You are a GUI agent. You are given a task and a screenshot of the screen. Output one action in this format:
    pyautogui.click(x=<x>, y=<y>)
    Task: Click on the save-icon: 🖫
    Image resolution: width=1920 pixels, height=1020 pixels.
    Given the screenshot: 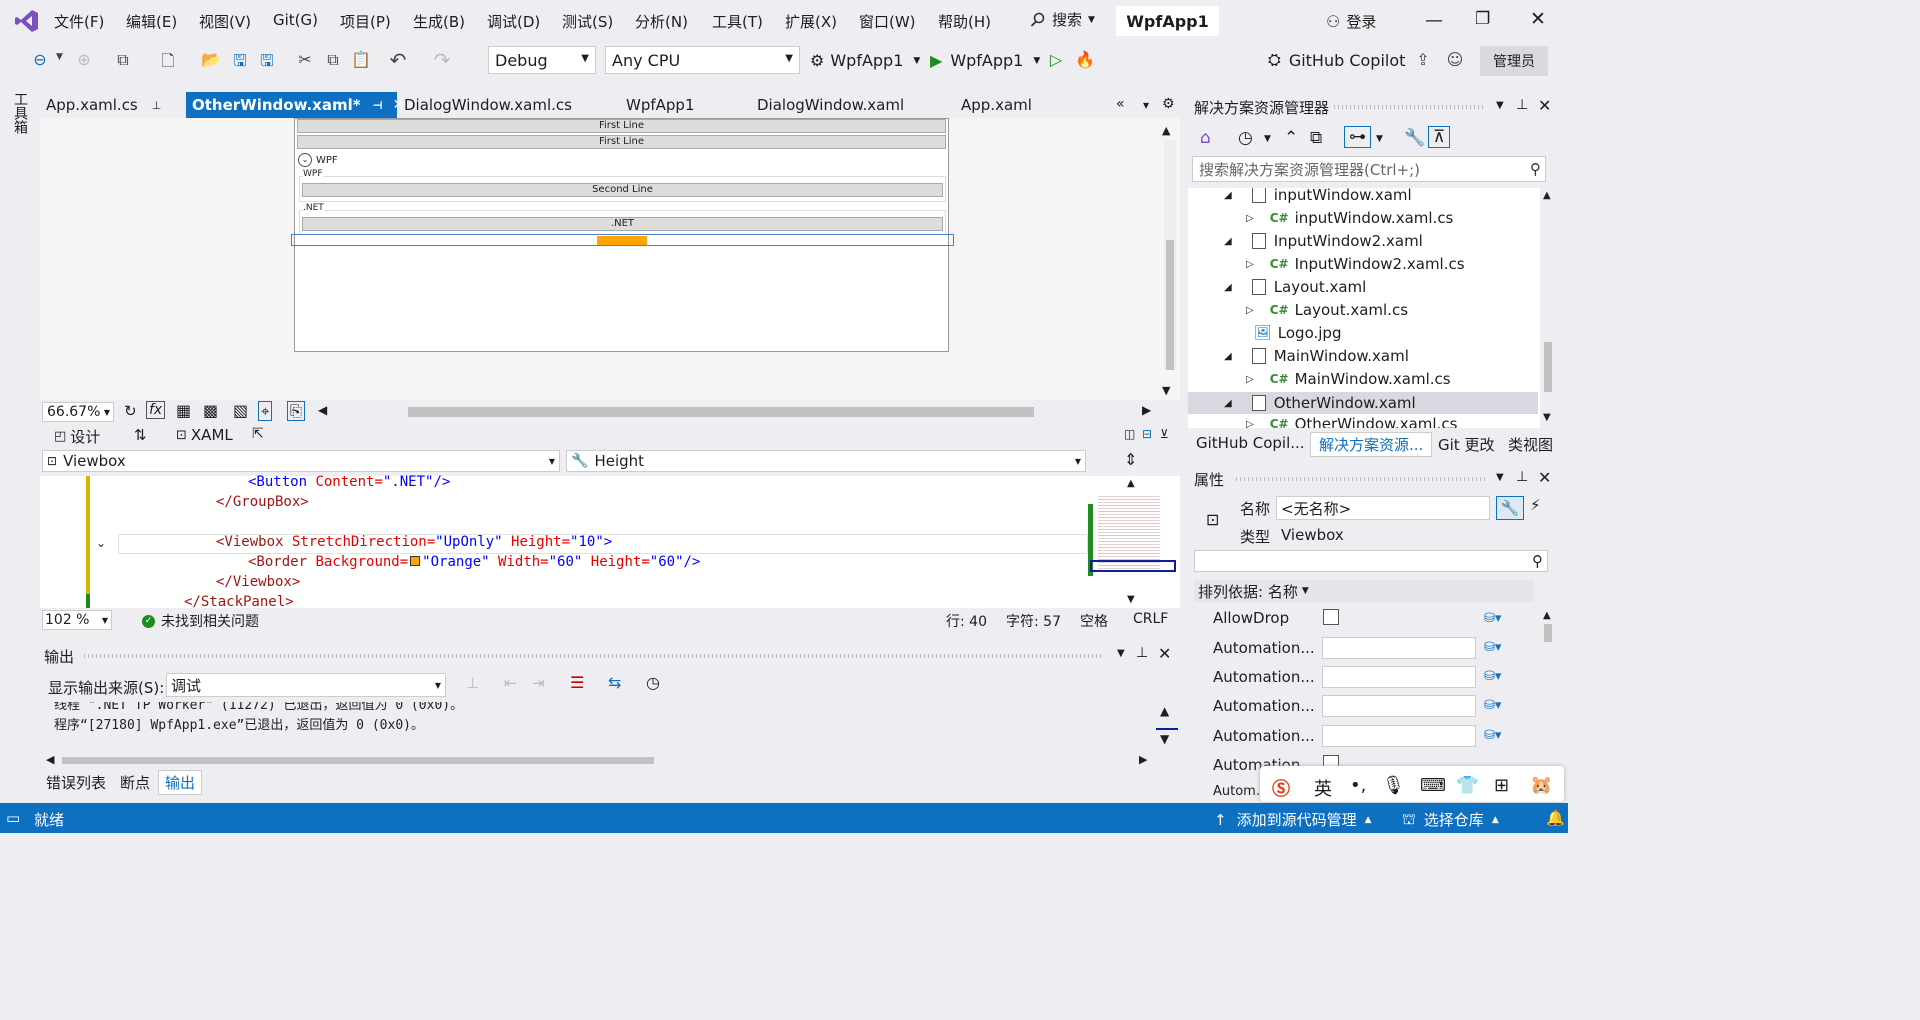 What is the action you would take?
    pyautogui.click(x=240, y=63)
    